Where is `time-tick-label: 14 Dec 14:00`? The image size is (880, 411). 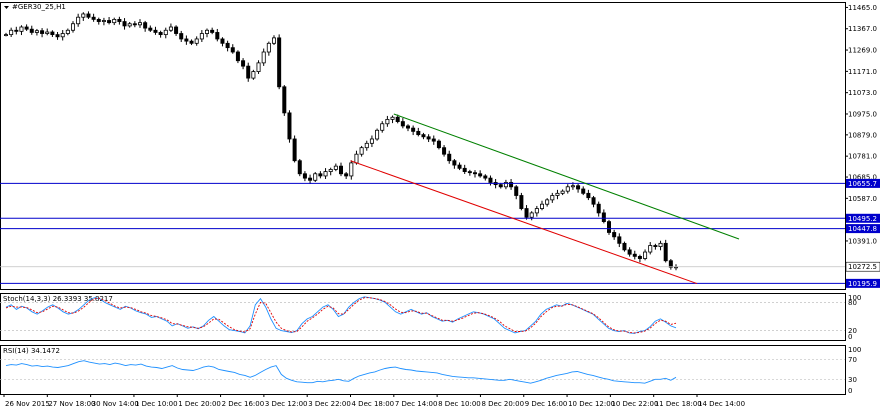 time-tick-label: 14 Dec 14:00 is located at coordinates (721, 404).